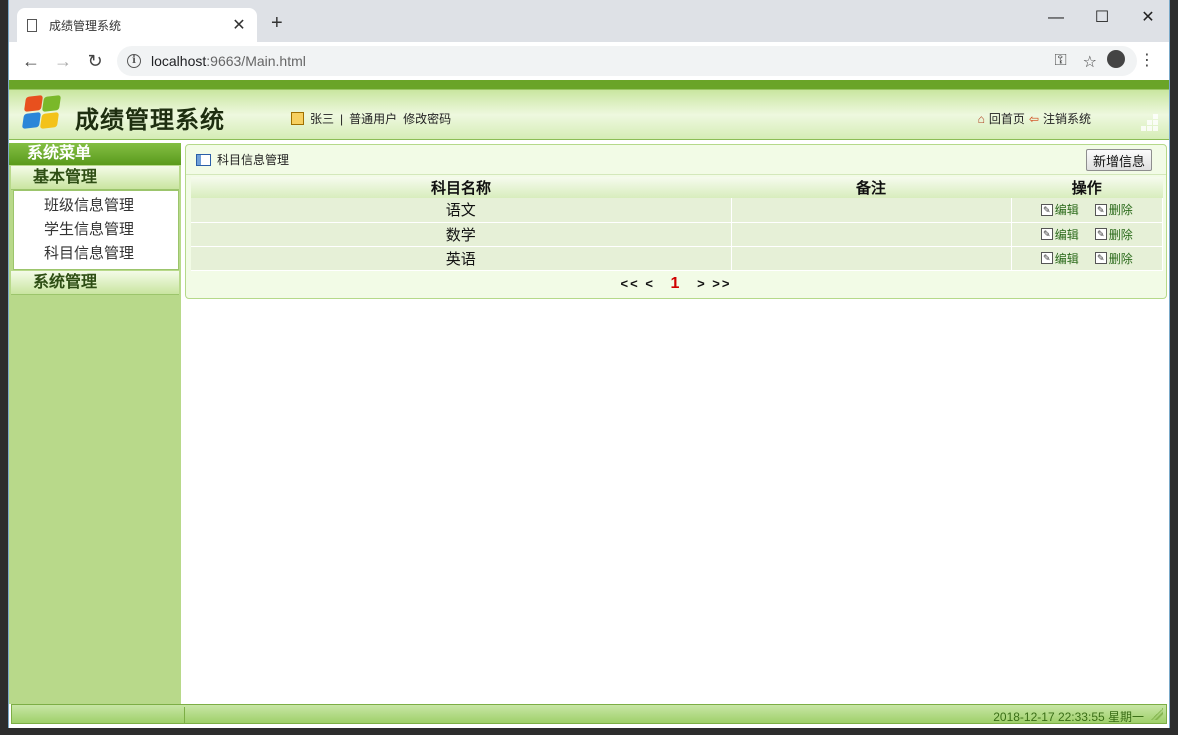  Describe the element at coordinates (981, 118) in the screenshot. I see `home-icon: ⌂` at that location.